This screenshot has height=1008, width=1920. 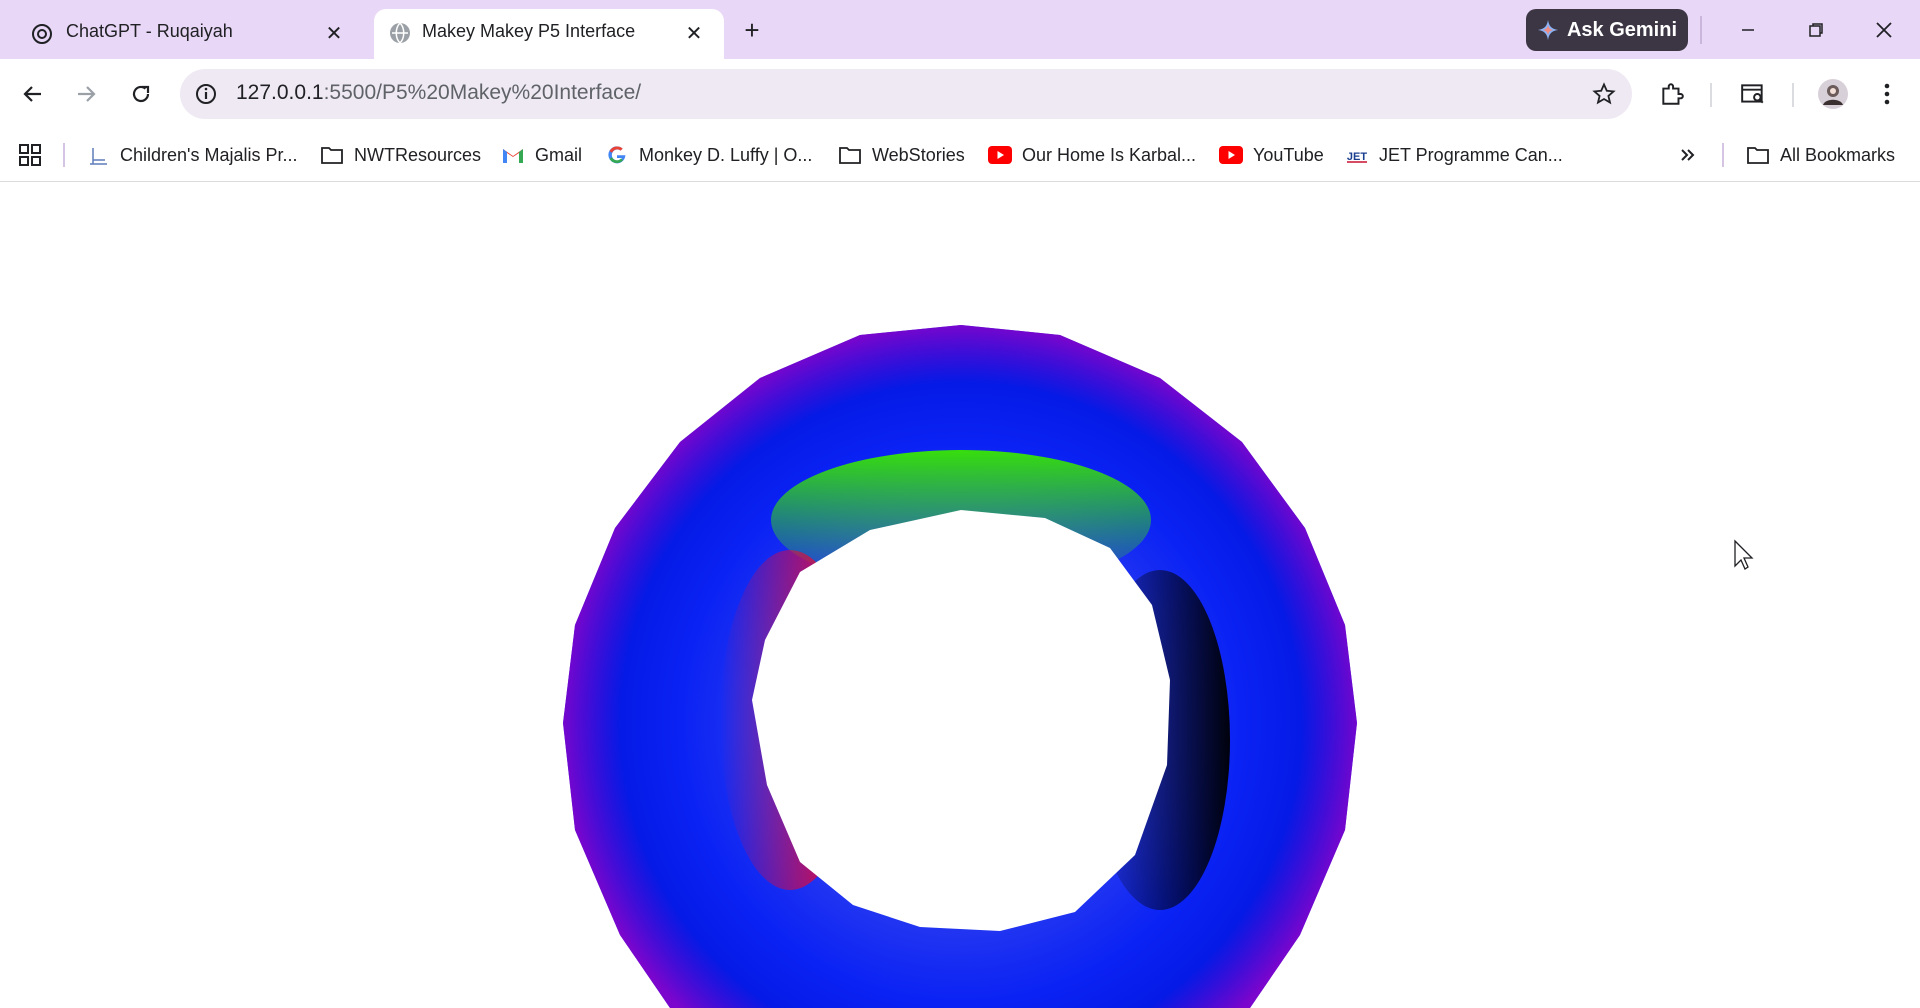 I want to click on profile-button, so click(x=1833, y=94).